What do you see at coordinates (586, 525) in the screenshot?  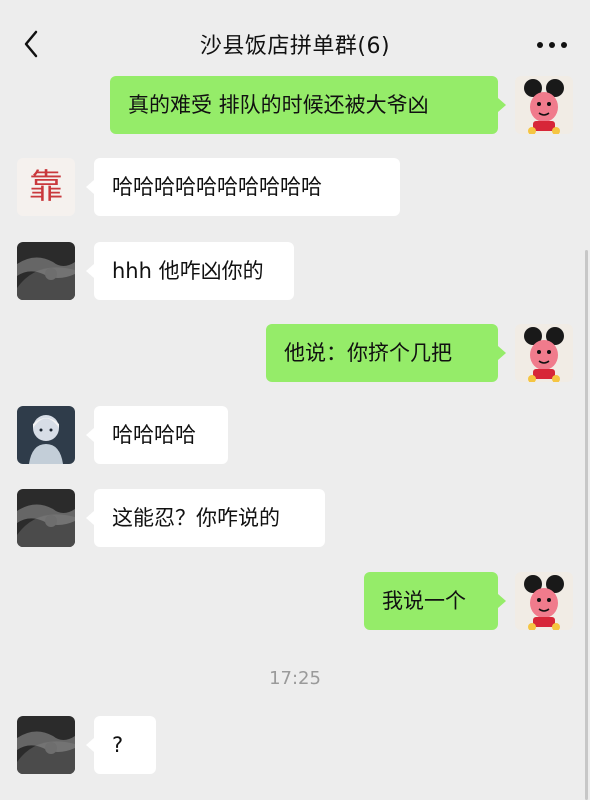 I see `scrollbar` at bounding box center [586, 525].